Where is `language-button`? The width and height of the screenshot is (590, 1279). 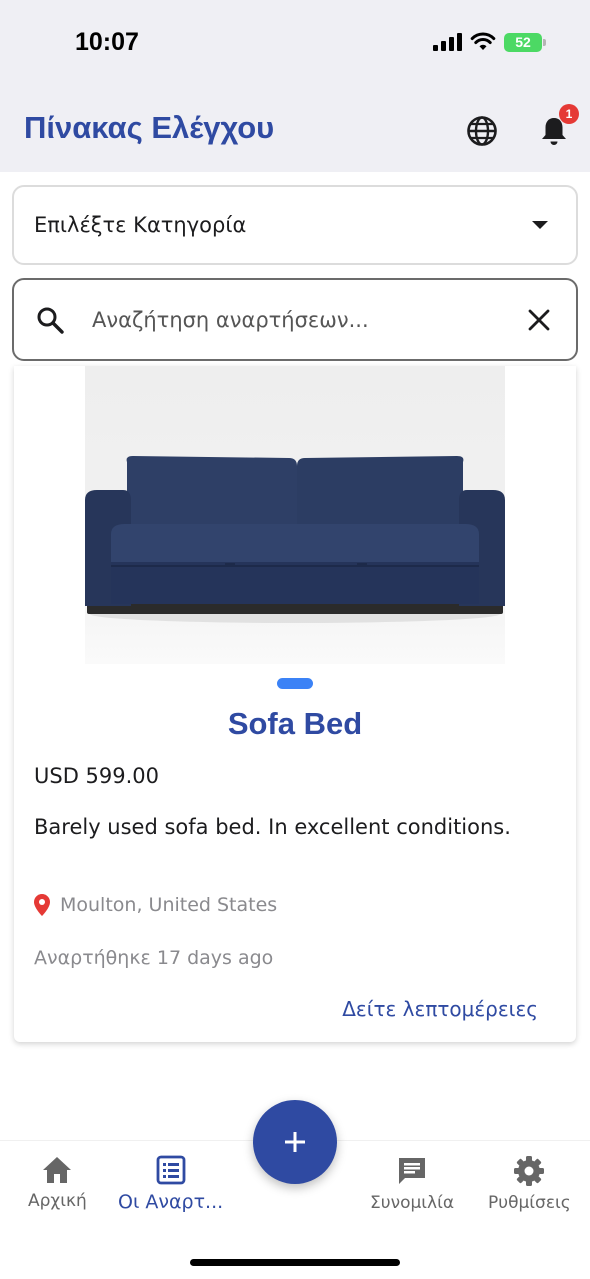
language-button is located at coordinates (482, 131).